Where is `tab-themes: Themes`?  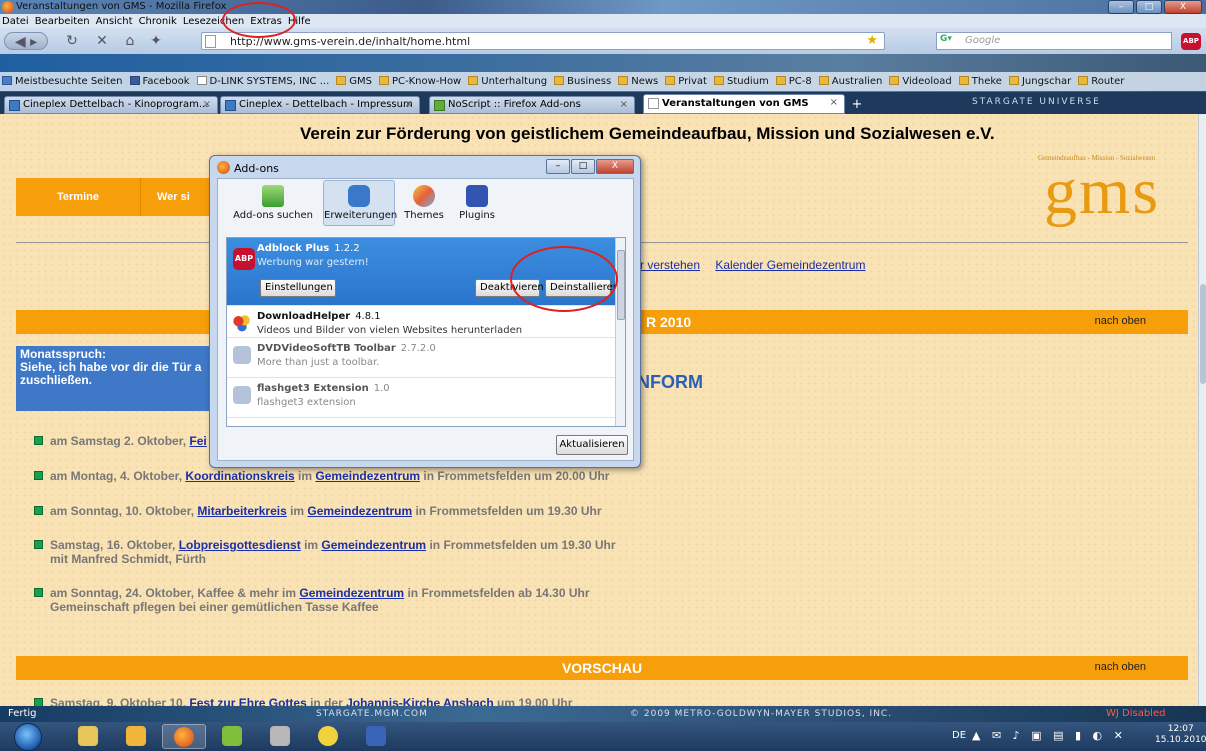 tab-themes: Themes is located at coordinates (424, 203).